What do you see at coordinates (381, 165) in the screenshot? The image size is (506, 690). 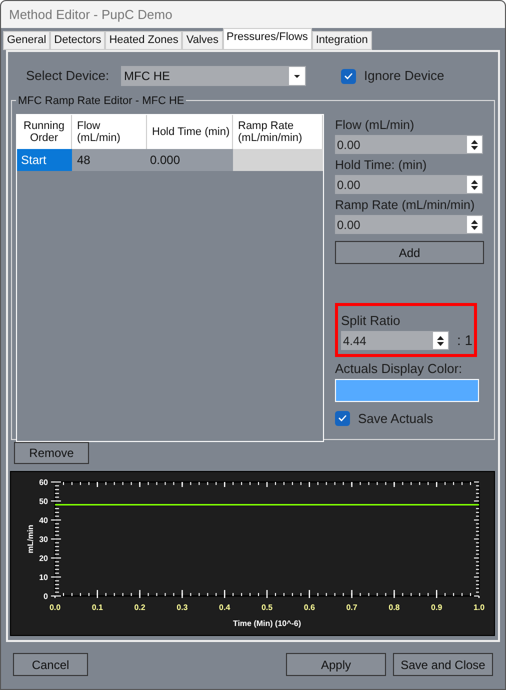 I see `field-label: Hold Time: (min)` at bounding box center [381, 165].